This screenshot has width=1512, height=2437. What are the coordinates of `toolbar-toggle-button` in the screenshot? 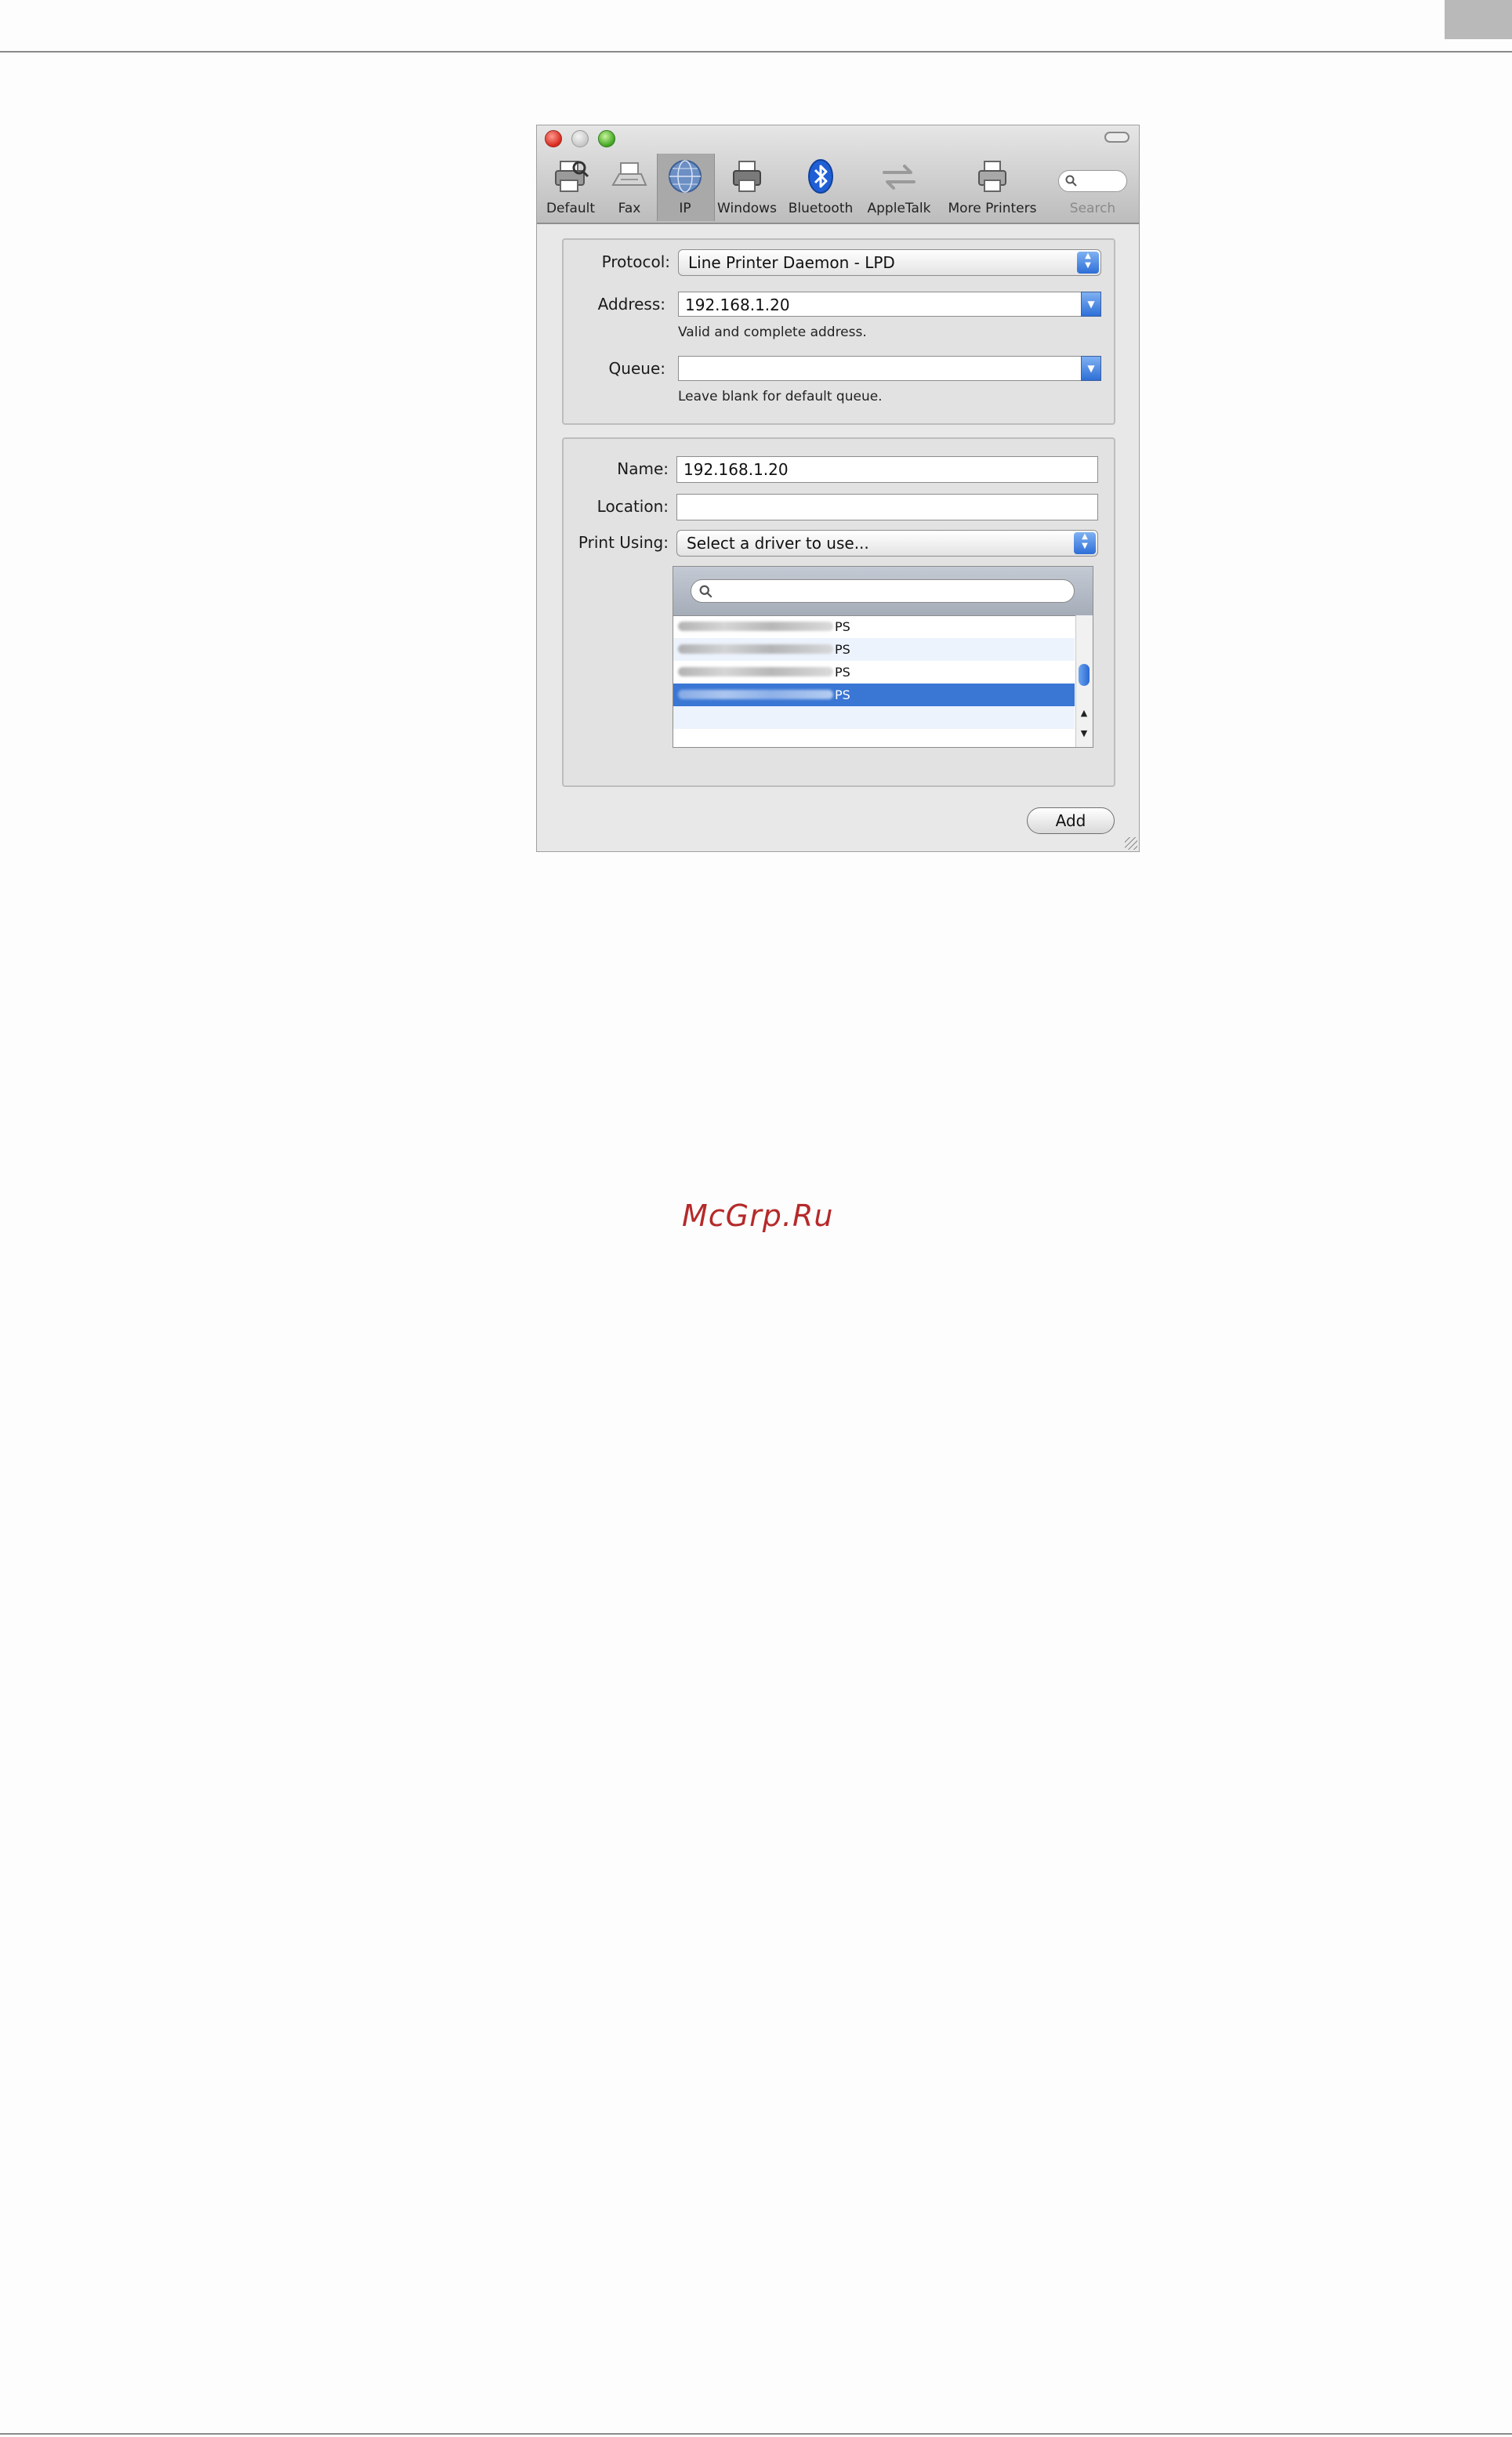 It's located at (1116, 137).